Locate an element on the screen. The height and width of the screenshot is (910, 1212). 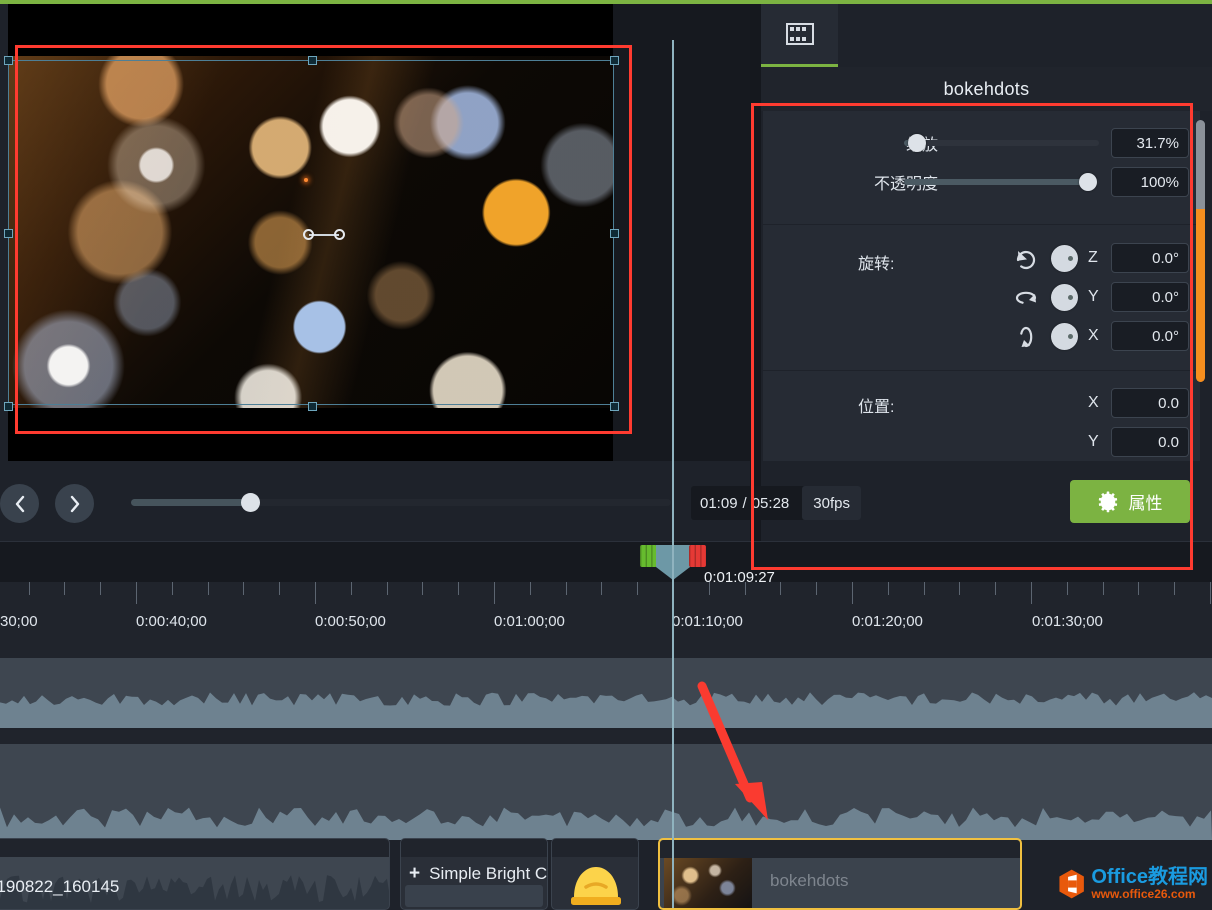
in-point-handle is located at coordinates (648, 556).